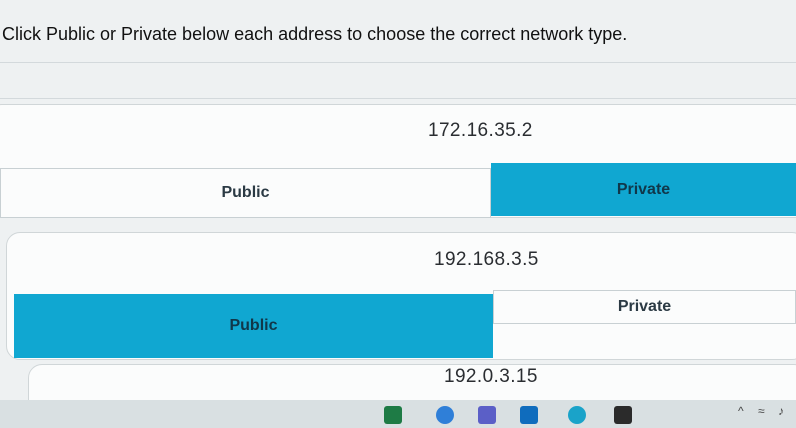  Describe the element at coordinates (741, 411) in the screenshot. I see `tray-chevron-icon: ^` at that location.